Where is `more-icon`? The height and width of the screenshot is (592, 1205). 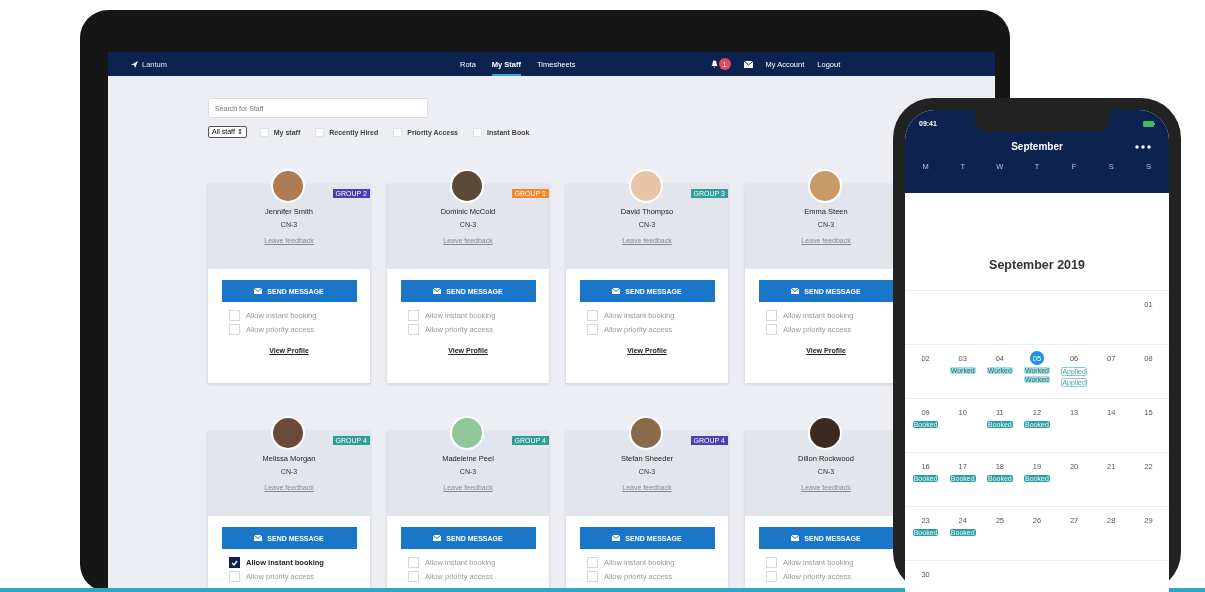
more-icon is located at coordinates (1143, 147).